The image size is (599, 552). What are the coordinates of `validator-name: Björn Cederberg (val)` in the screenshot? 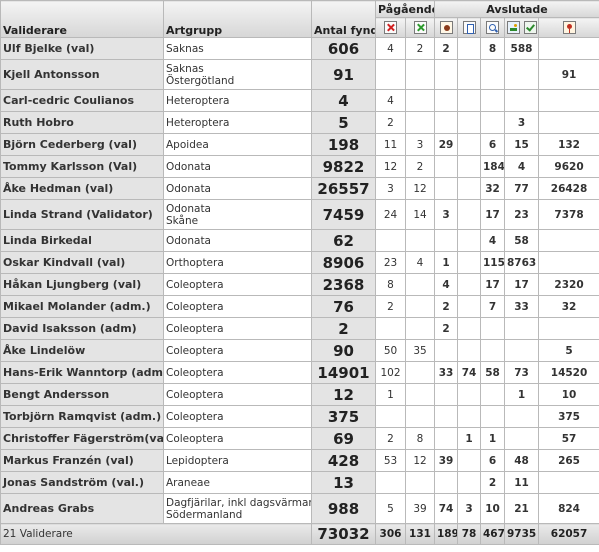 It's located at (82, 144).